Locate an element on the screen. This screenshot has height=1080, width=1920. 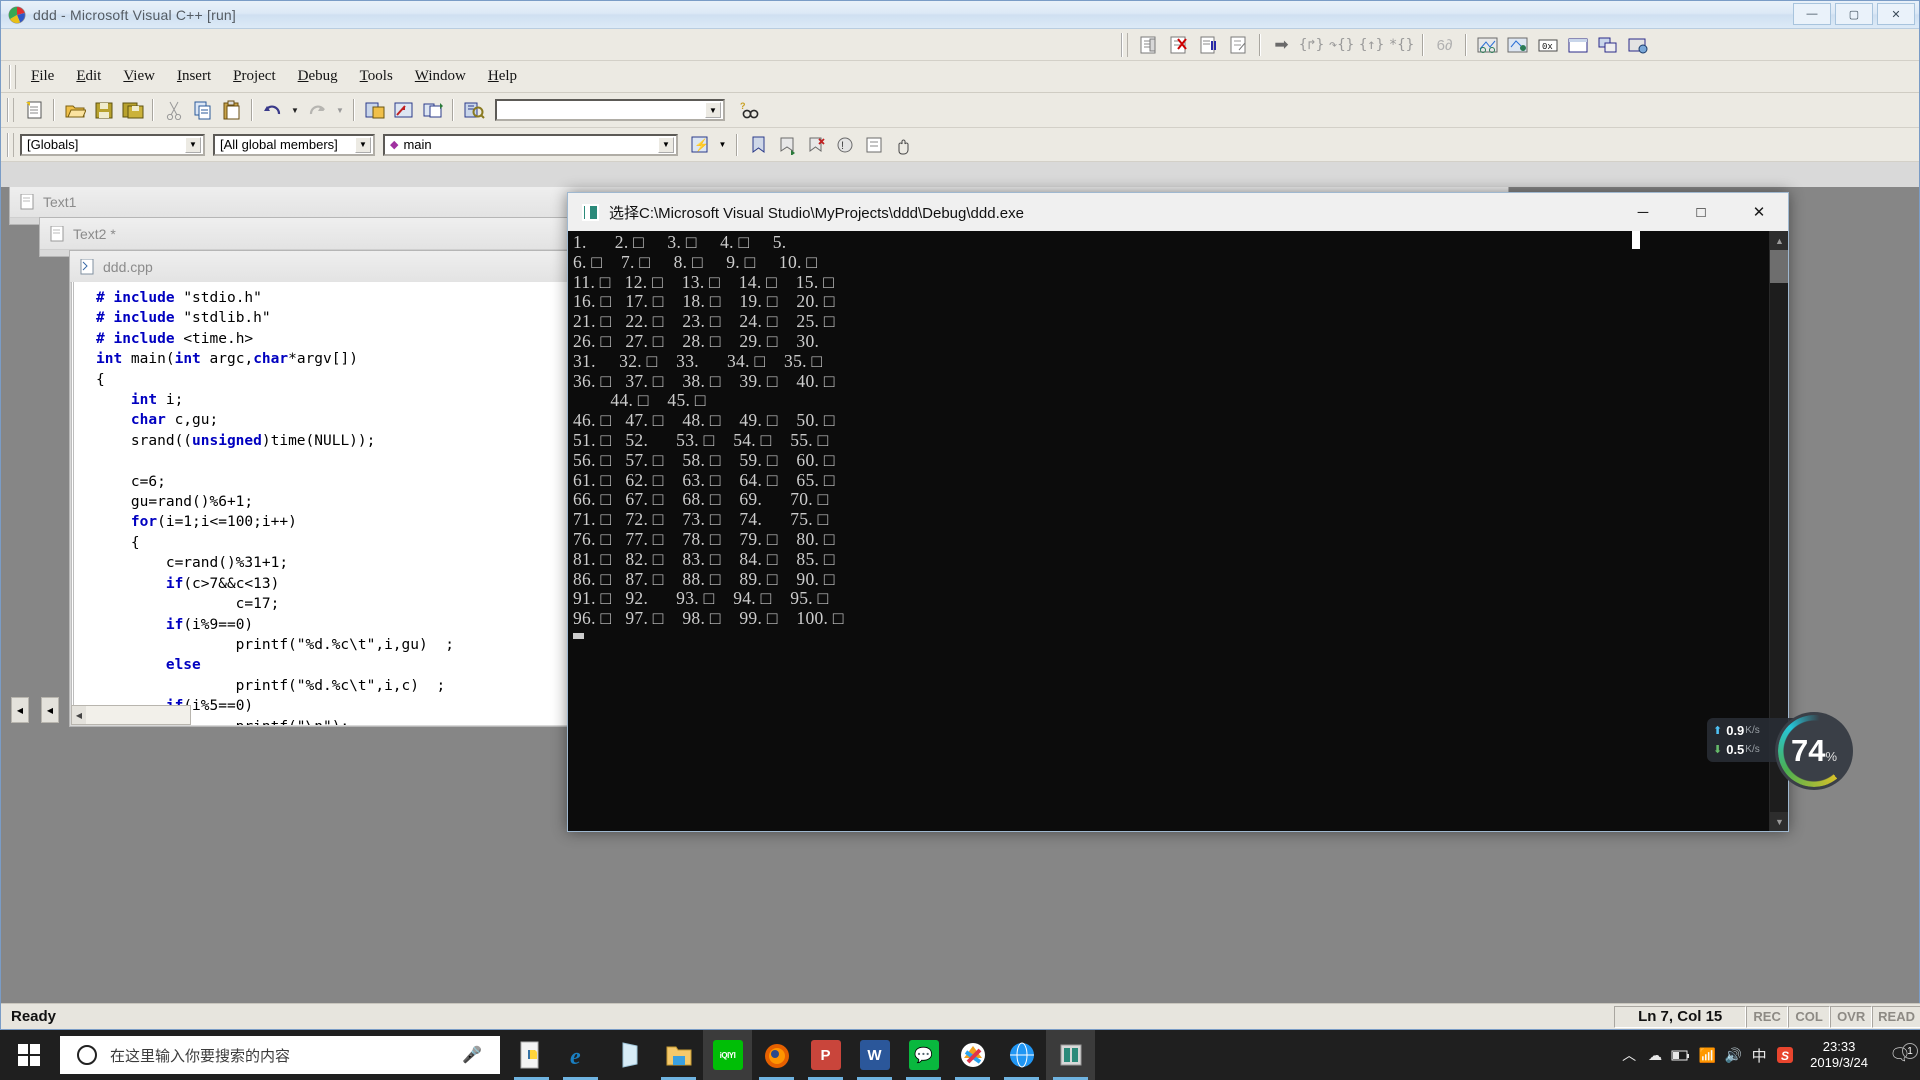
copy-icon is located at coordinates (202, 110).